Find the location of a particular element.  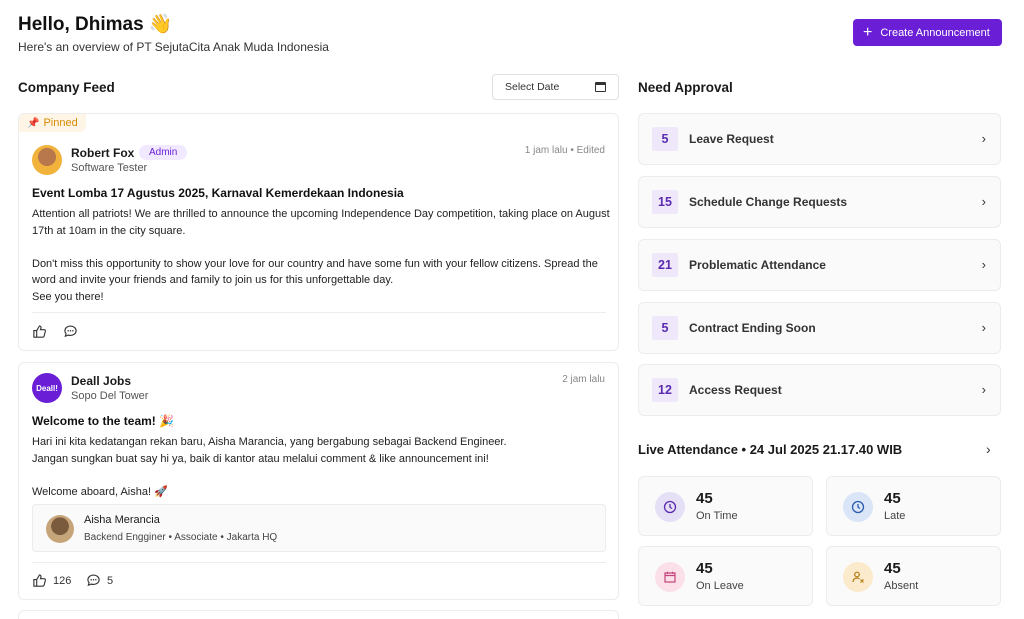

comment-button is located at coordinates (70, 331).